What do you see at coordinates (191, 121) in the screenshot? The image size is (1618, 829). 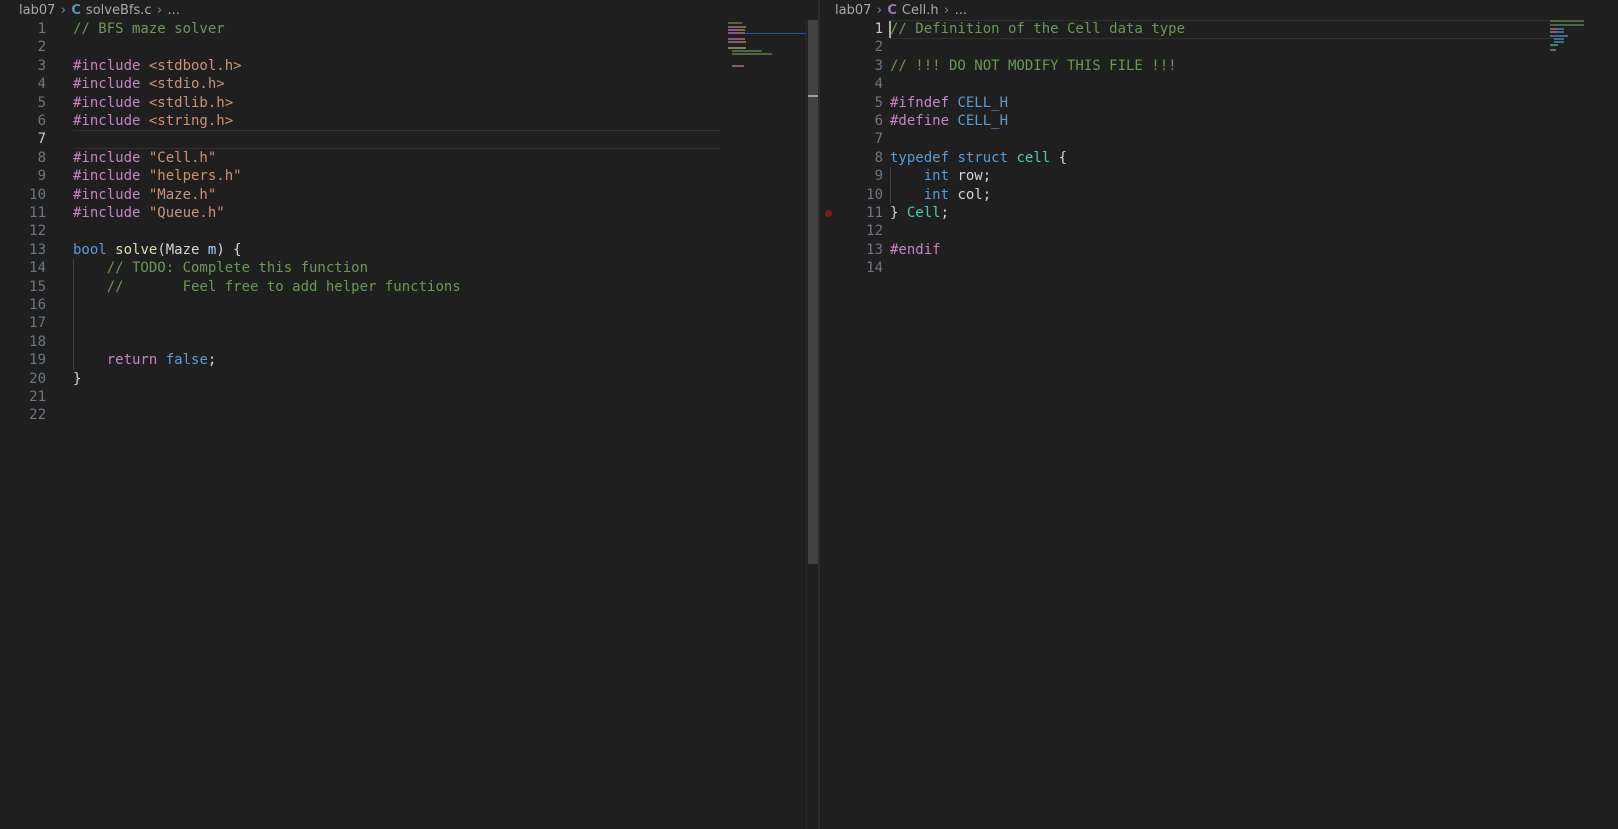 I see `code-token: <string.h>` at bounding box center [191, 121].